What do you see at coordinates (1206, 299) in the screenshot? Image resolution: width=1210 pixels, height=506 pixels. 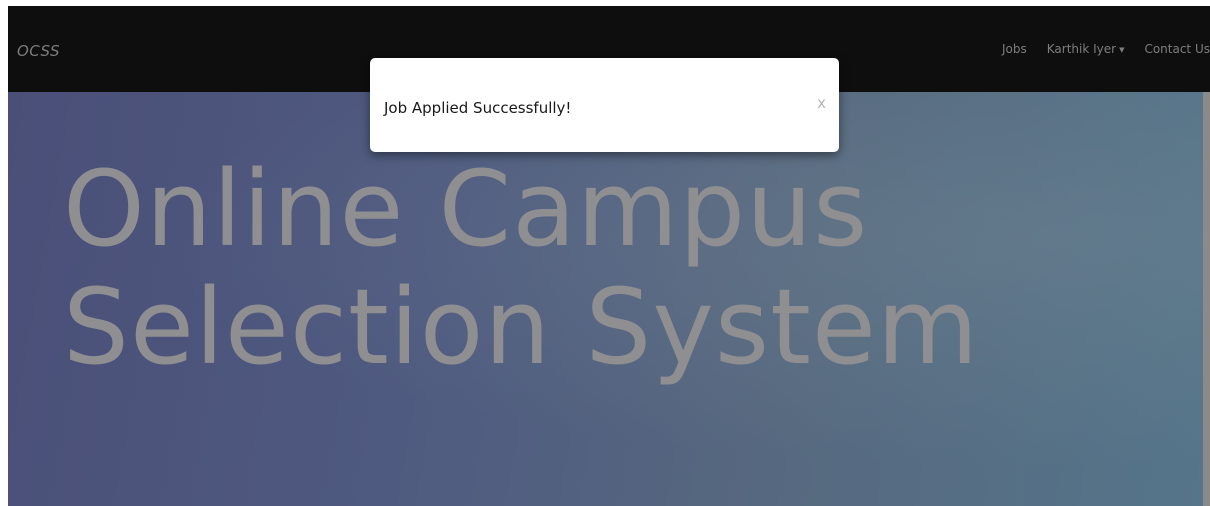 I see `scrollbar` at bounding box center [1206, 299].